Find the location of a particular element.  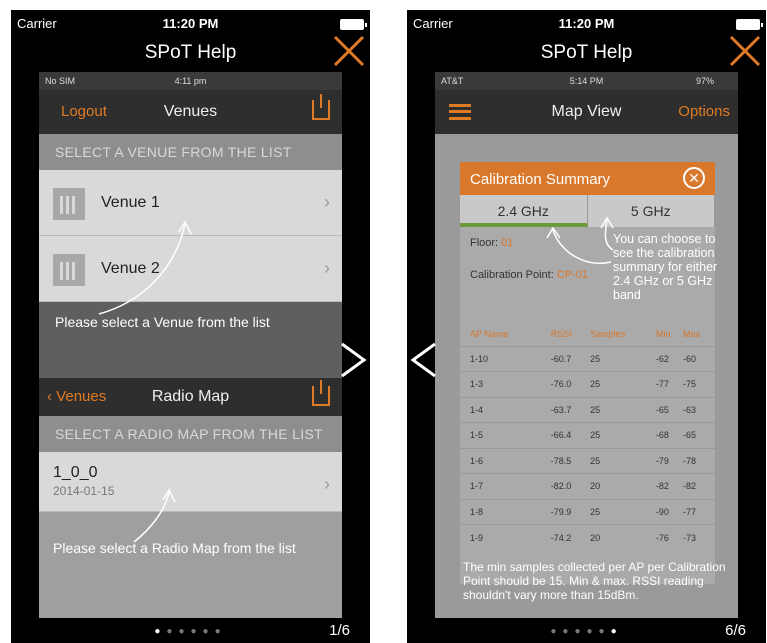

ap-table-cell: 1-7 is located at coordinates (505, 486).